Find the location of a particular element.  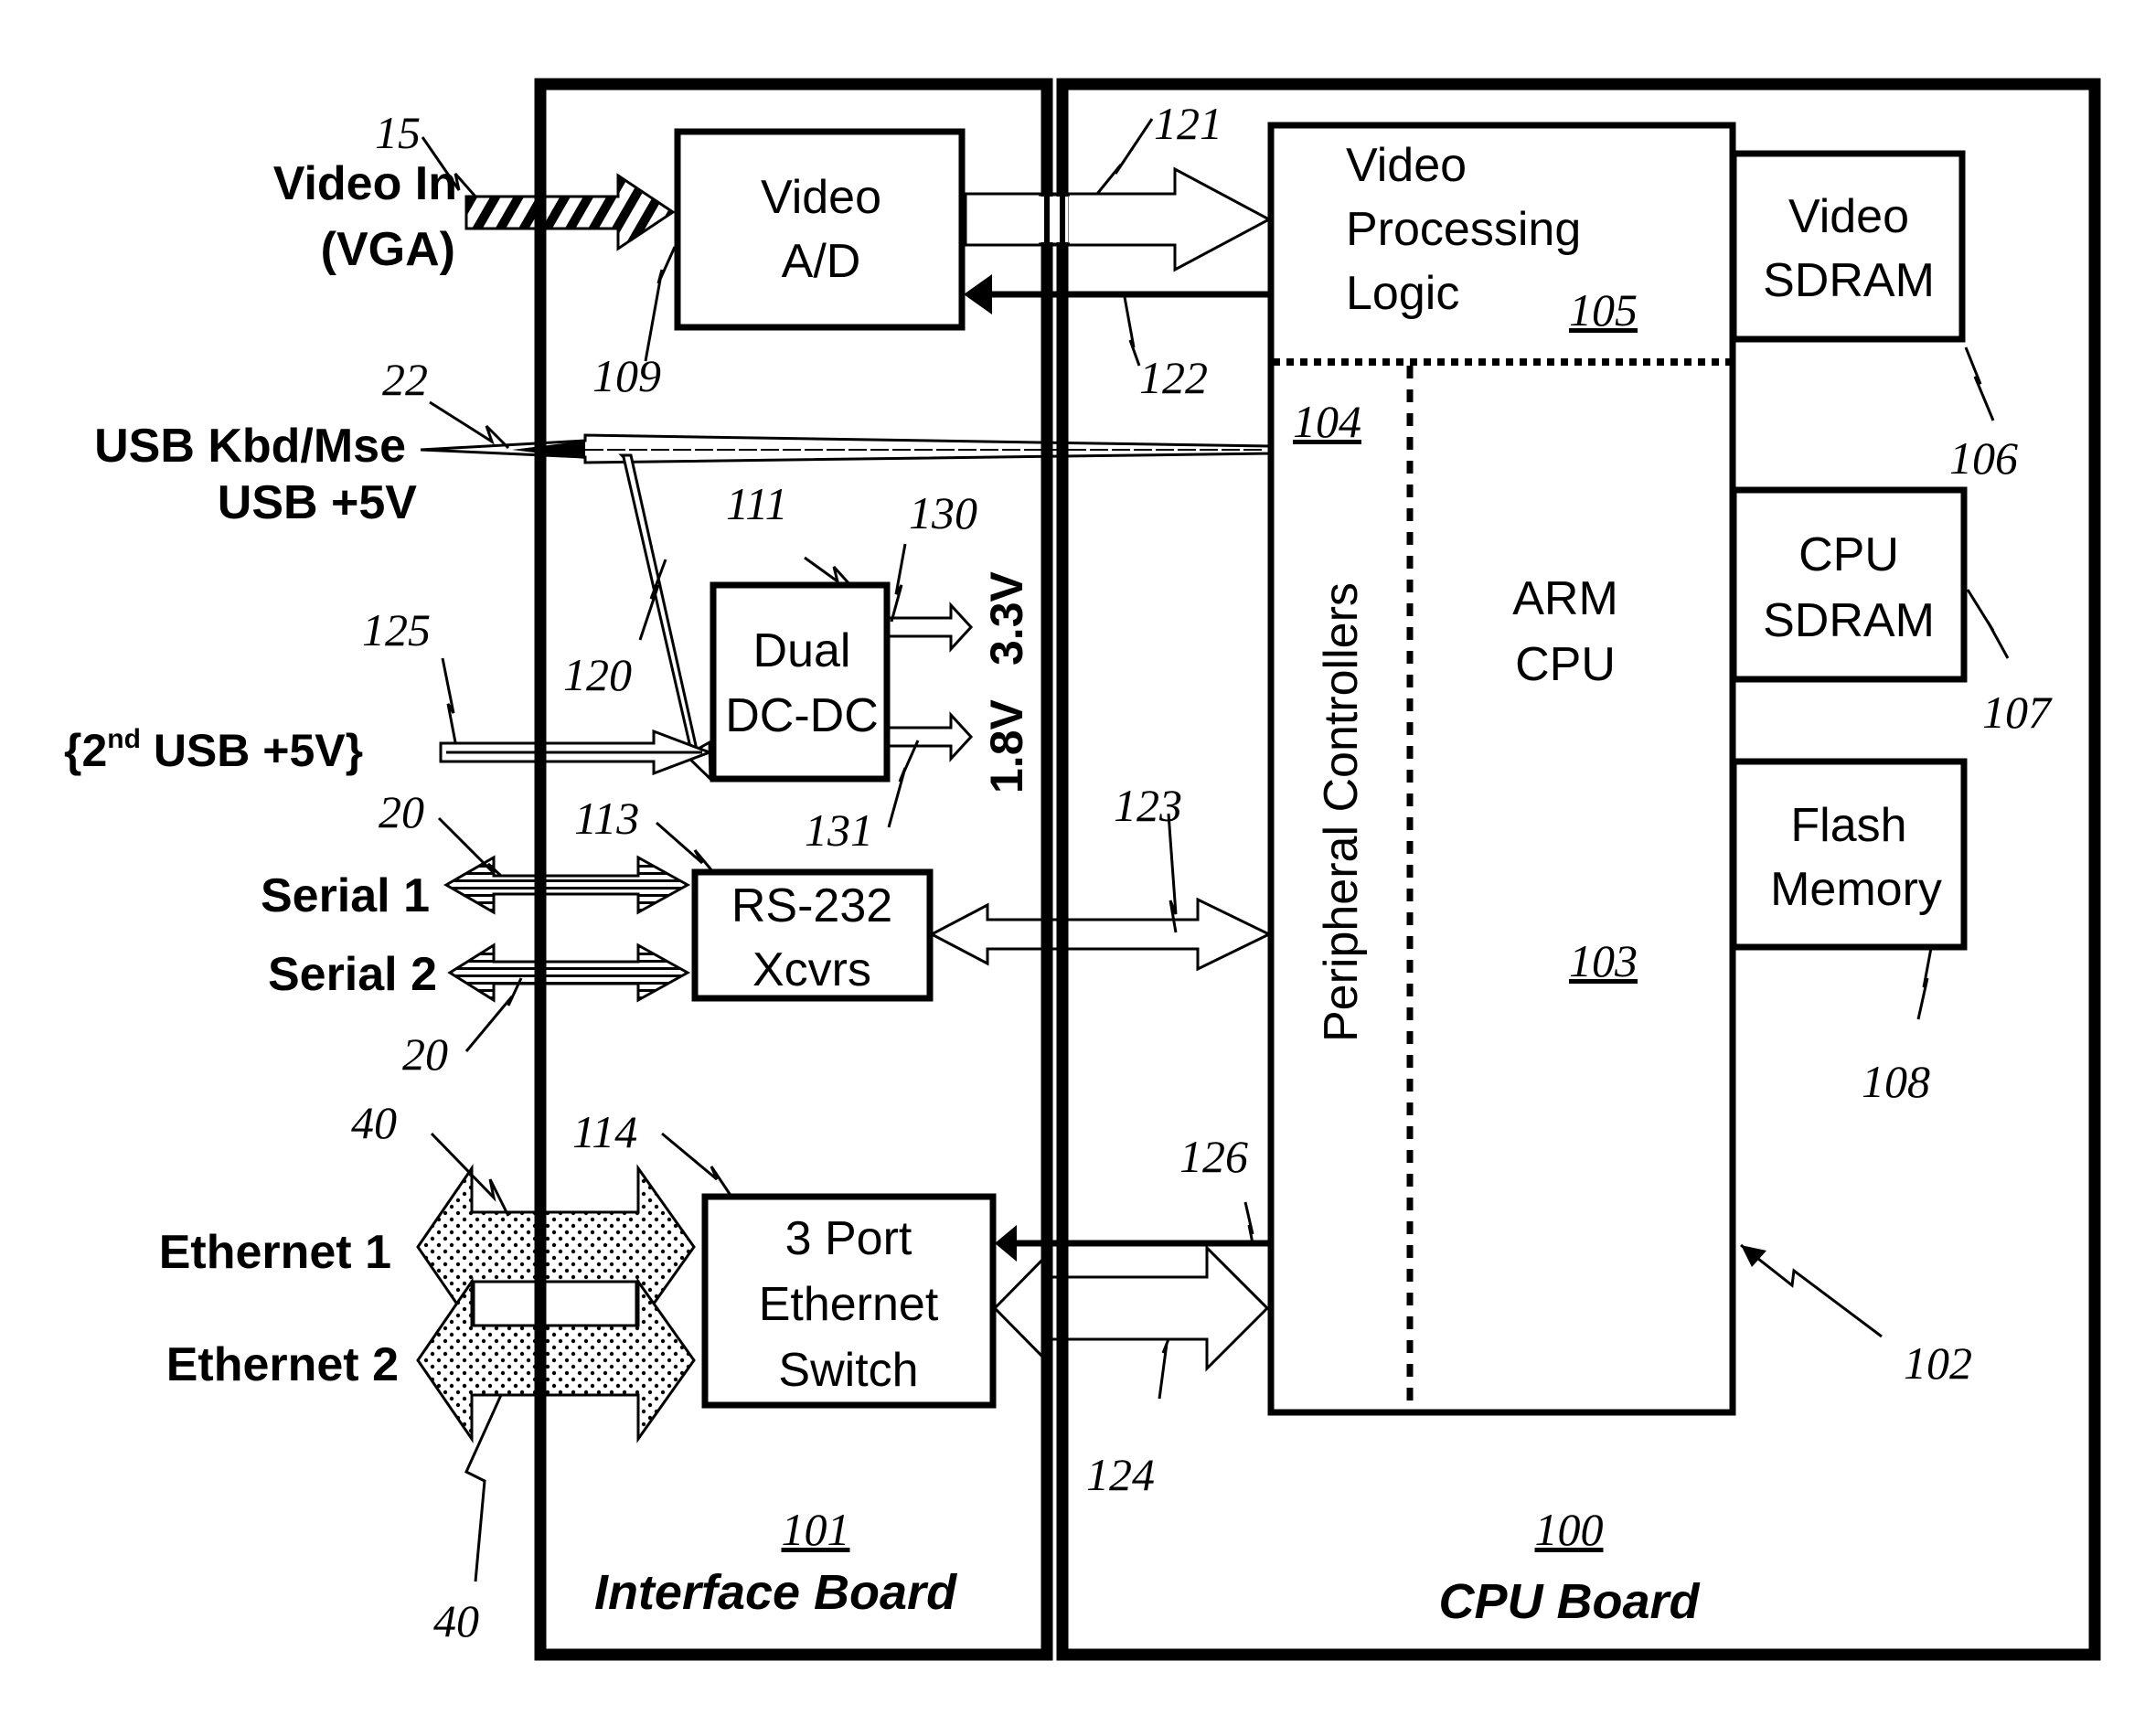

serial2-arrow is located at coordinates (569, 973).